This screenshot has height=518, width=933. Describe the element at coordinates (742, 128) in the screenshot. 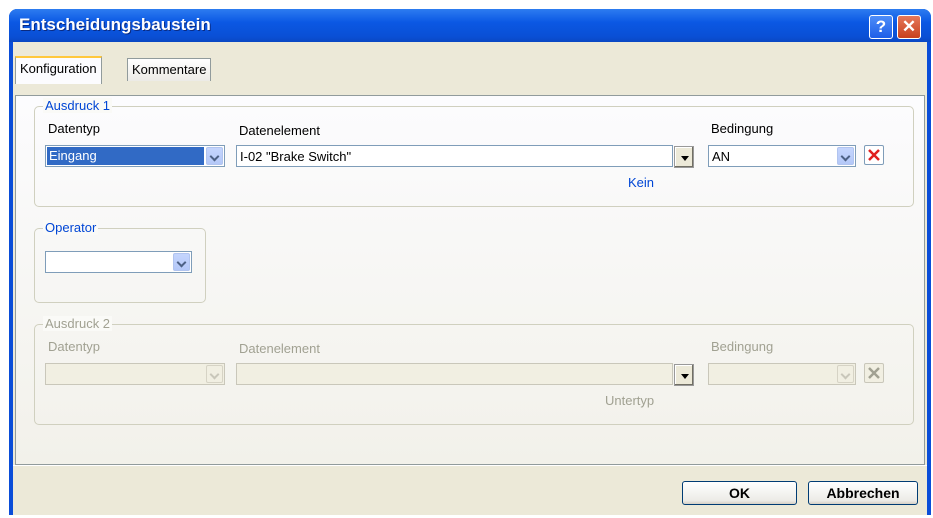

I see `condition-label: Bedingung` at that location.